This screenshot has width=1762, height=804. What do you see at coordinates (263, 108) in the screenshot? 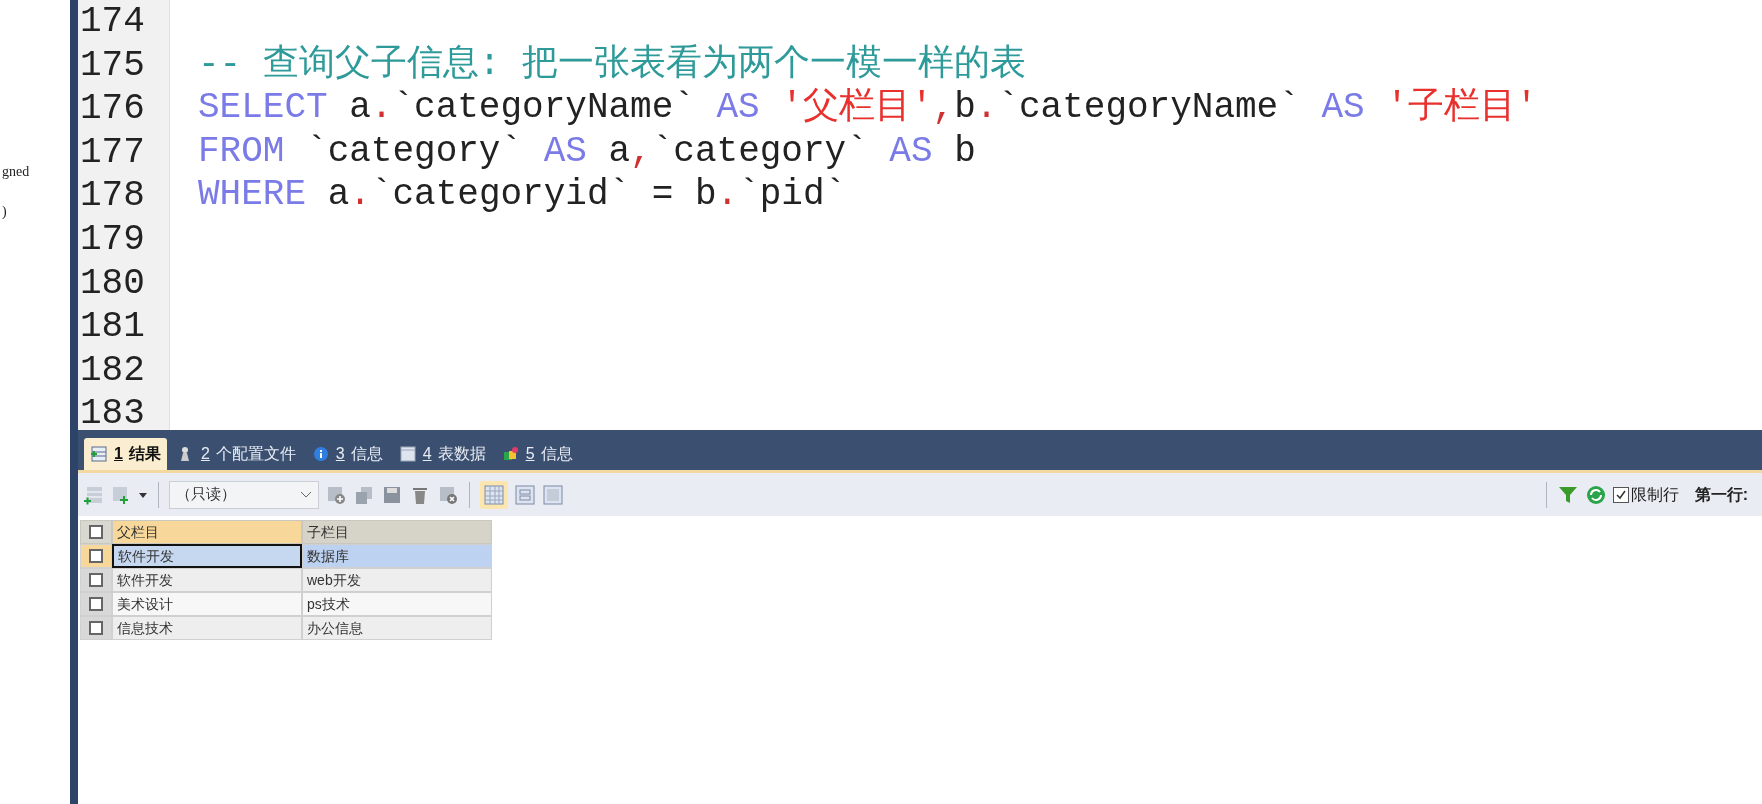
I see `code-token: SELECT` at bounding box center [263, 108].